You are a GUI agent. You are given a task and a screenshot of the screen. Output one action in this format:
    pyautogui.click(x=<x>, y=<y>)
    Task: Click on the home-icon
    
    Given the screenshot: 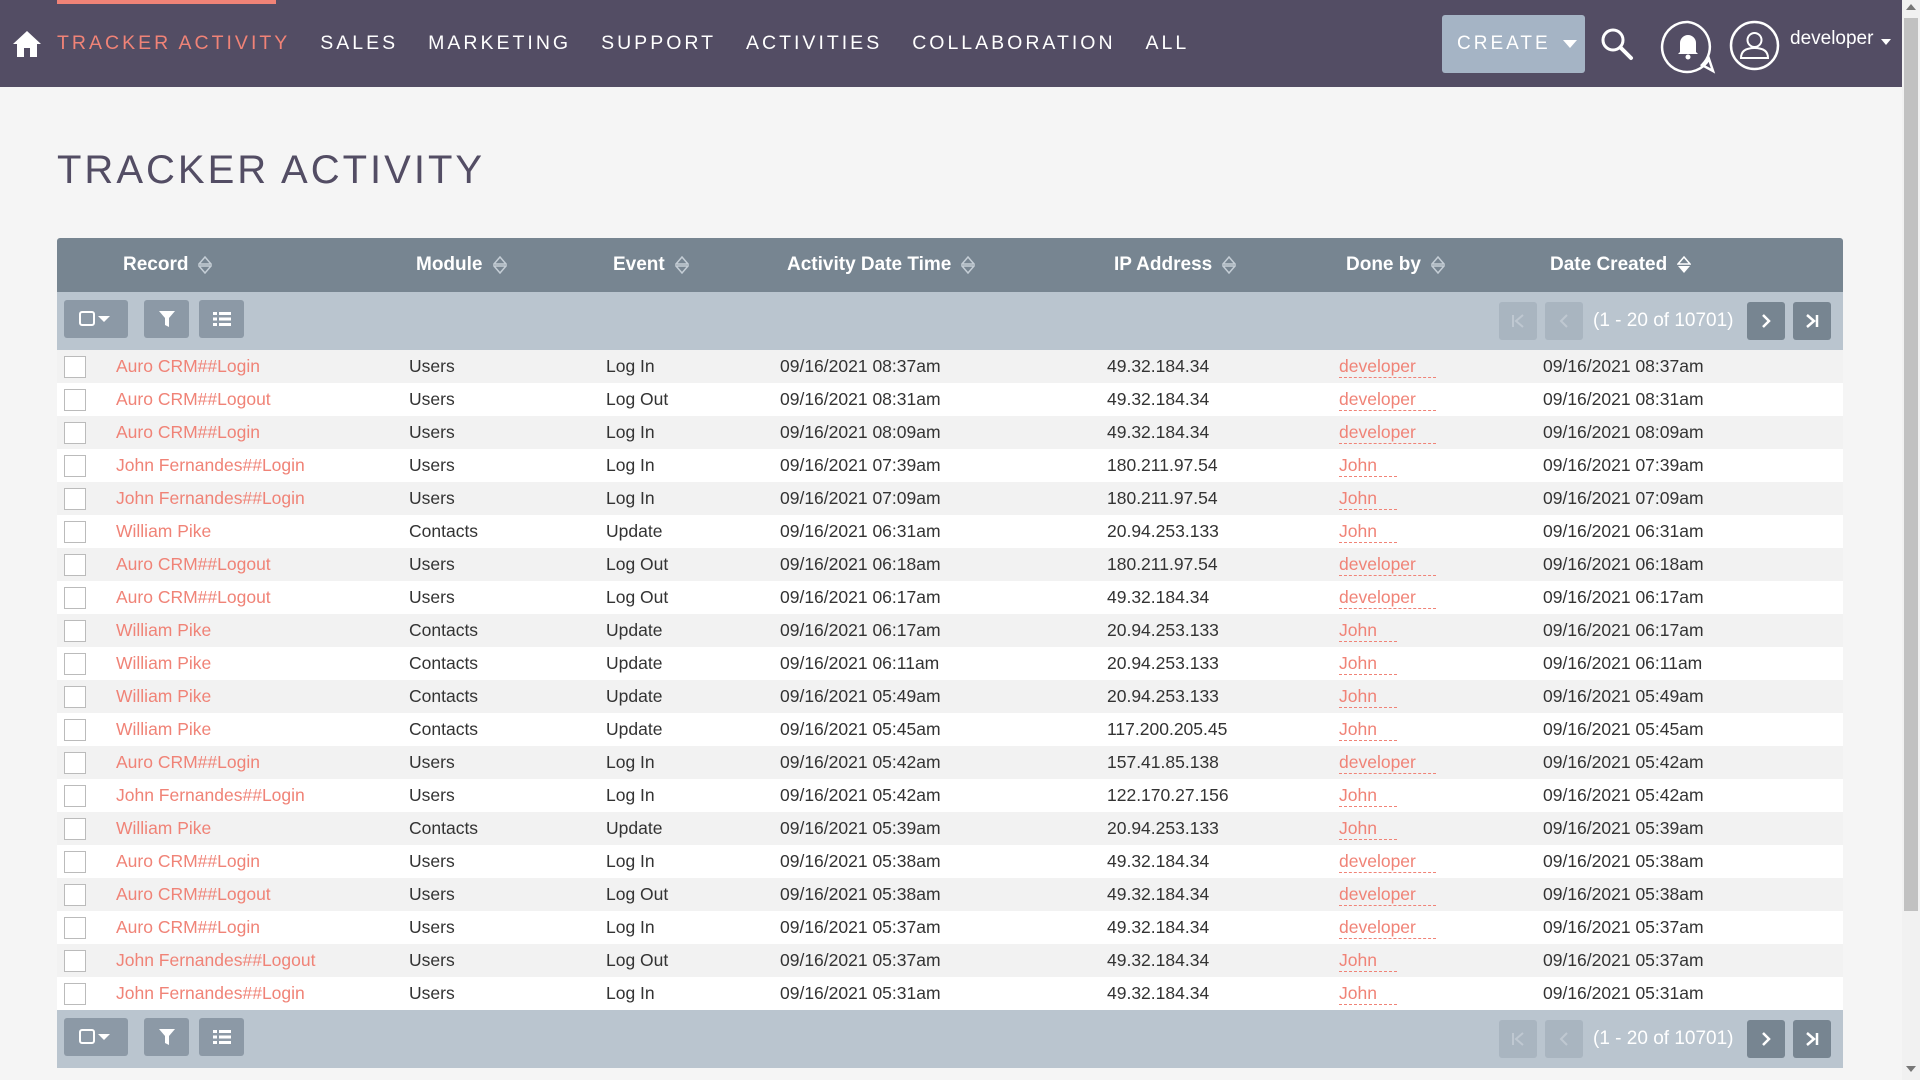 What is the action you would take?
    pyautogui.click(x=27, y=44)
    